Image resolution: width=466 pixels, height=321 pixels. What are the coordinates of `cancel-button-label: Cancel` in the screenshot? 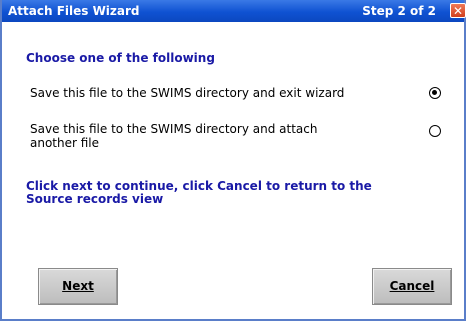 It's located at (412, 286).